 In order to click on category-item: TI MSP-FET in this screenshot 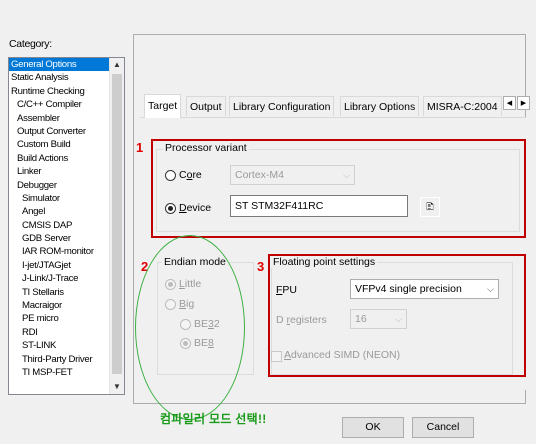, I will do `click(59, 372)`.